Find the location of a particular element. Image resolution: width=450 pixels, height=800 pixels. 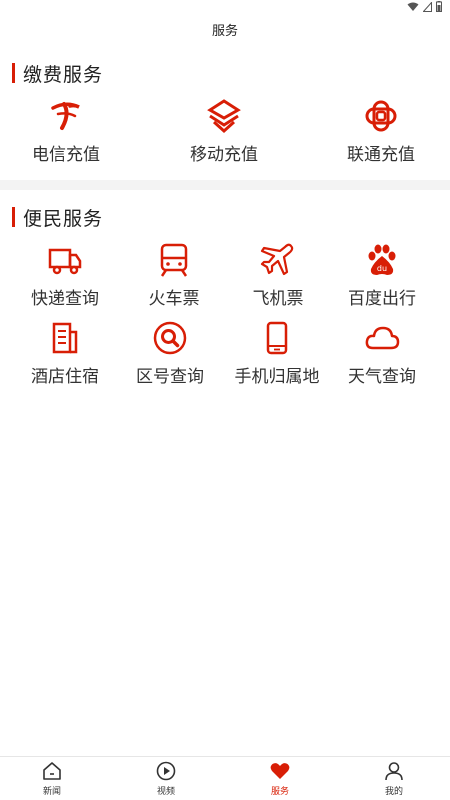

status-icons is located at coordinates (424, 6).